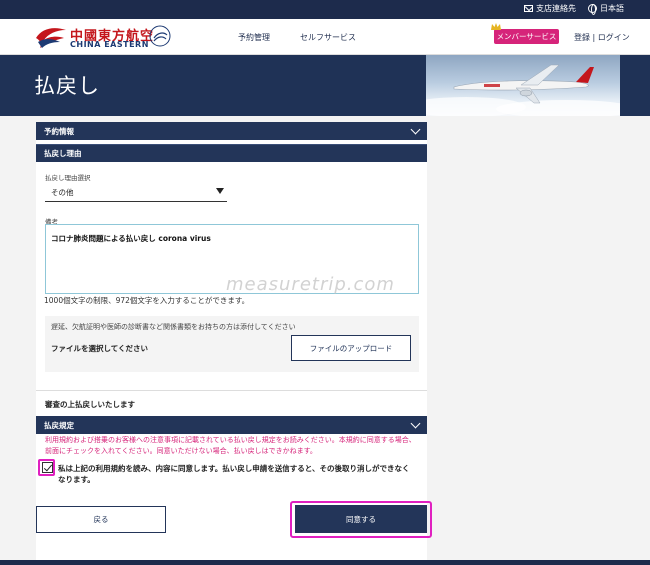 The height and width of the screenshot is (565, 650). I want to click on swallow-logo-icon, so click(51, 38).